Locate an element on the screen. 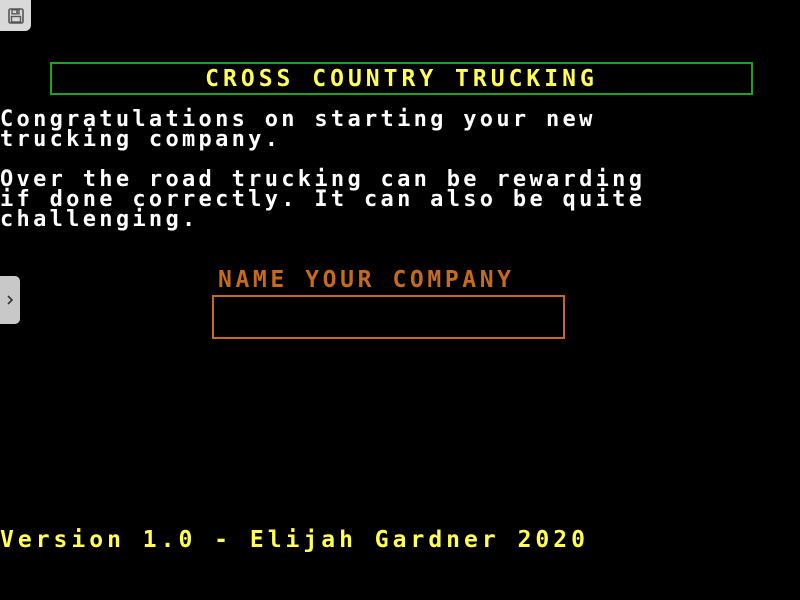 The width and height of the screenshot is (800, 600). company-name-input is located at coordinates (388, 317).